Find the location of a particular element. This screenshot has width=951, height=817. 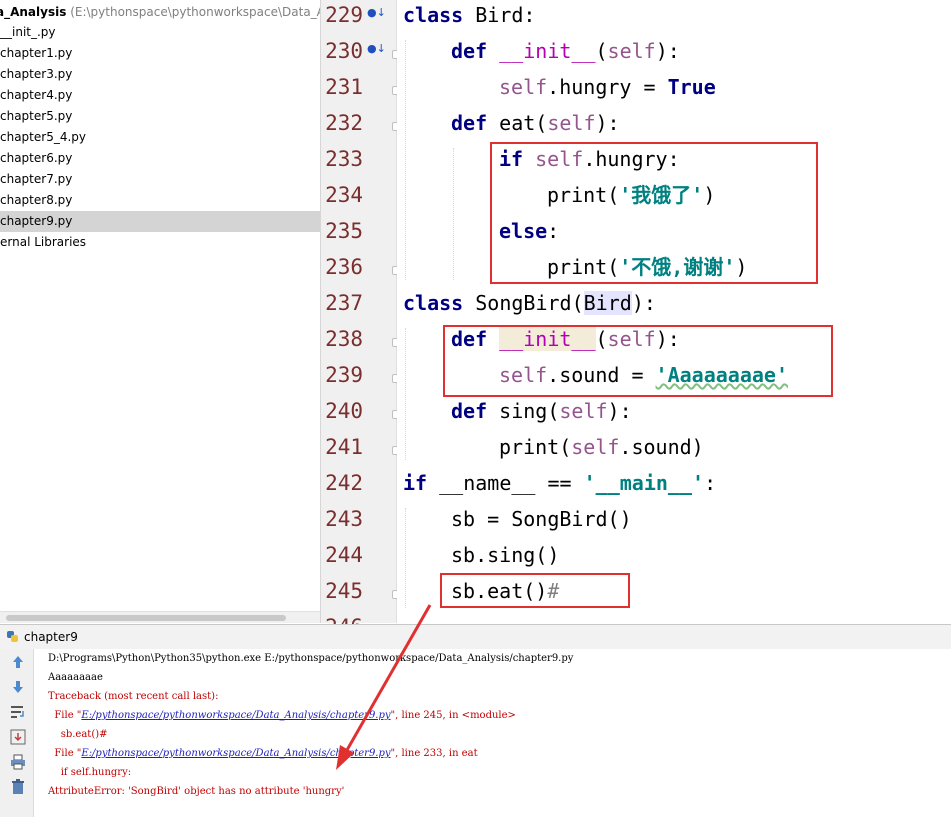

file-item: chapter1.py is located at coordinates (160, 53).